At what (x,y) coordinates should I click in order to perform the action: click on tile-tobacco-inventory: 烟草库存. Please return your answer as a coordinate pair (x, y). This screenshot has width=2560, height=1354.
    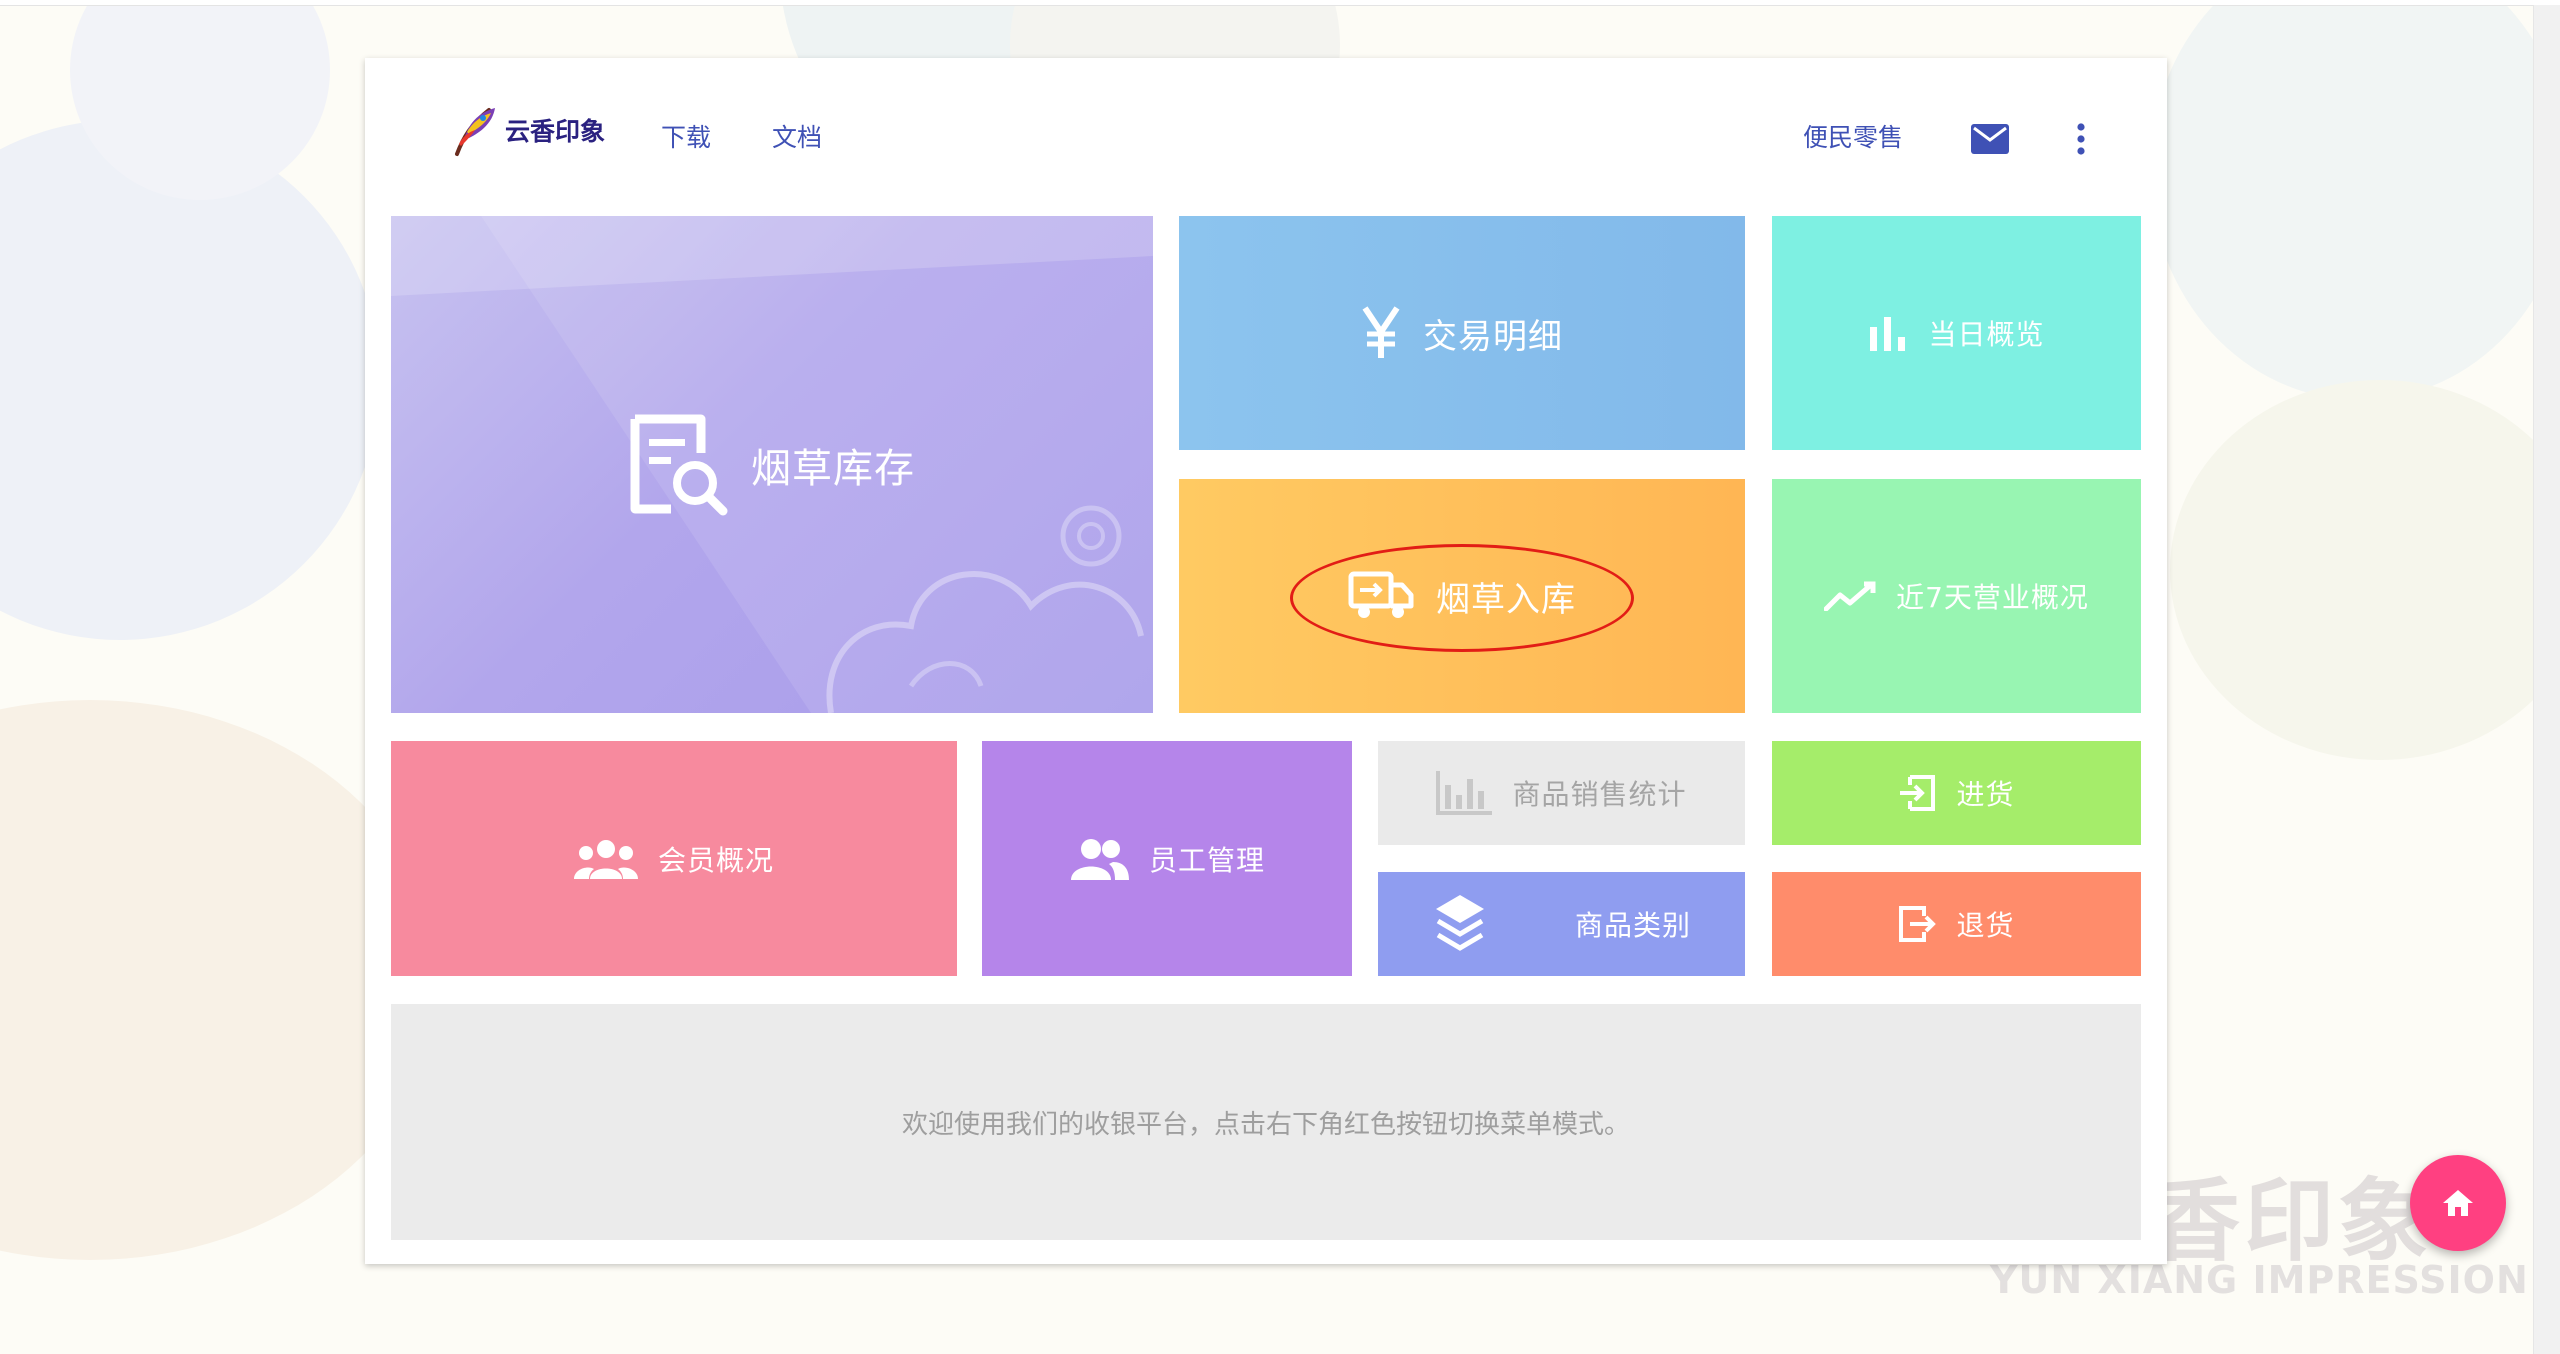
    Looking at the image, I should click on (772, 464).